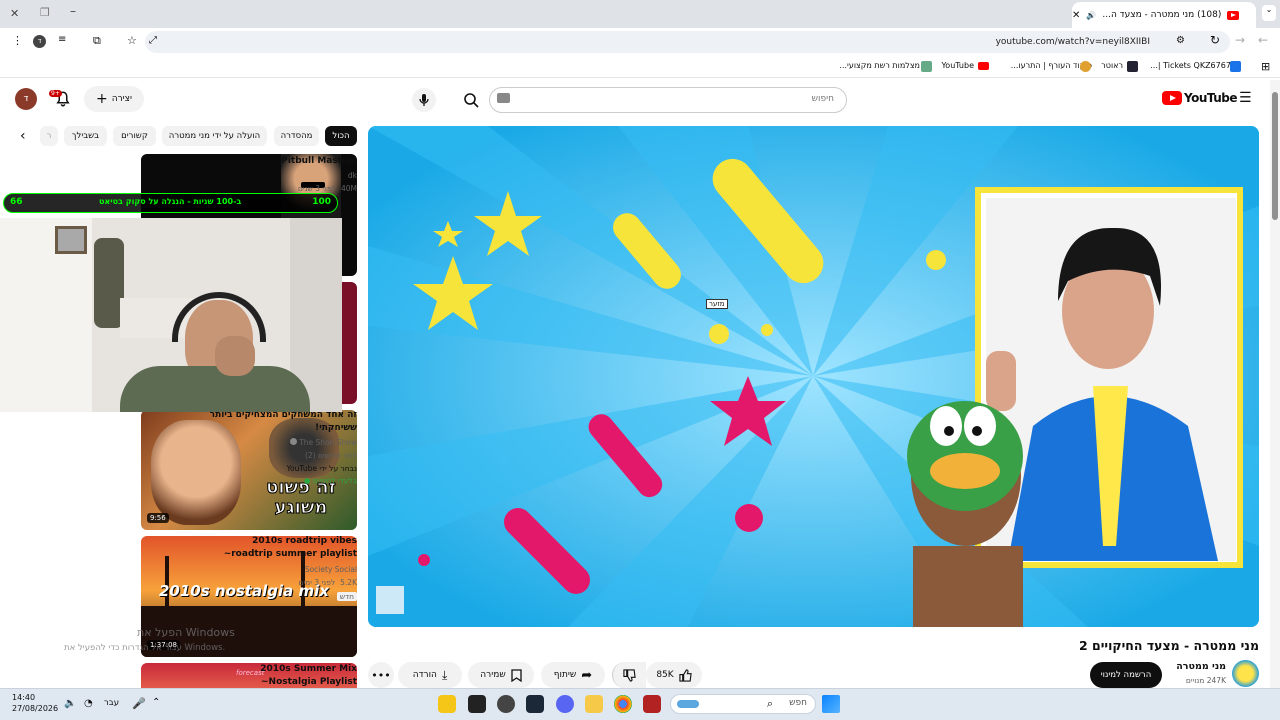 The height and width of the screenshot is (720, 1280). I want to click on thumbs-up-icon, so click(685, 675).